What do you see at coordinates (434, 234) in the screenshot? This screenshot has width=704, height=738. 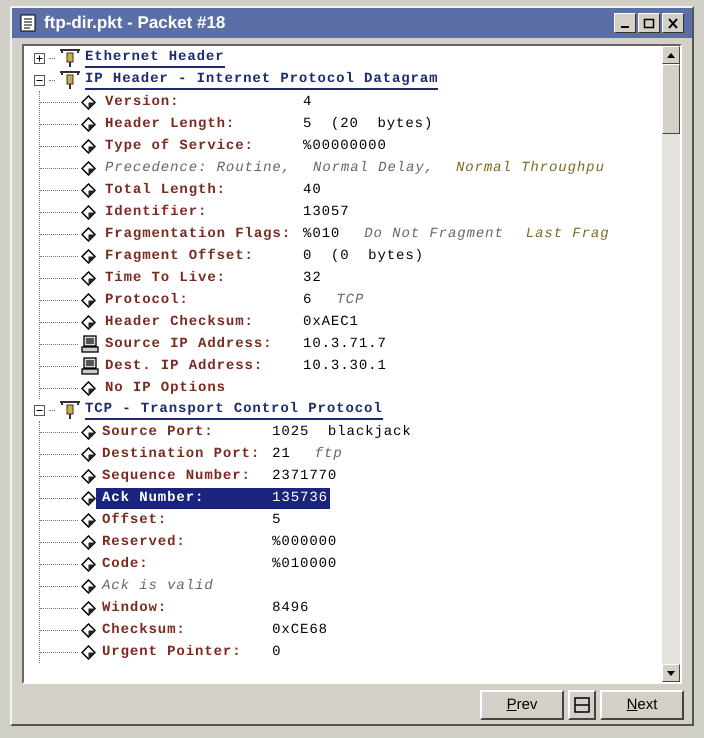 I see `field-note: Do Not Fragment` at bounding box center [434, 234].